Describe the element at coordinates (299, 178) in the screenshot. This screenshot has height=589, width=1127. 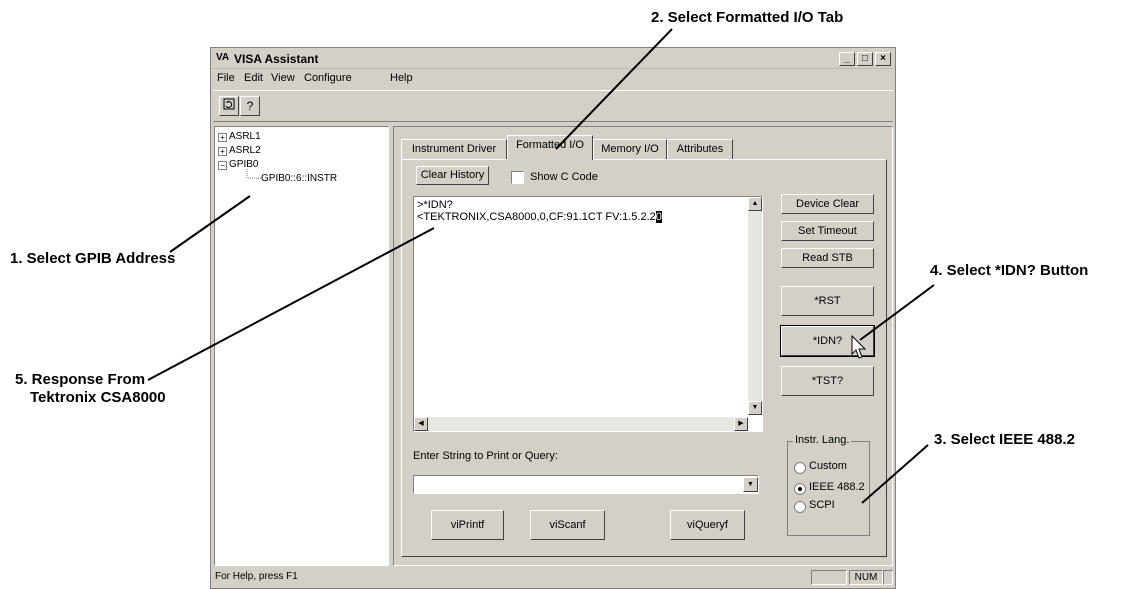
I see `tree-node-gpib0-6-instr: GPIB0::6::INSTR` at that location.